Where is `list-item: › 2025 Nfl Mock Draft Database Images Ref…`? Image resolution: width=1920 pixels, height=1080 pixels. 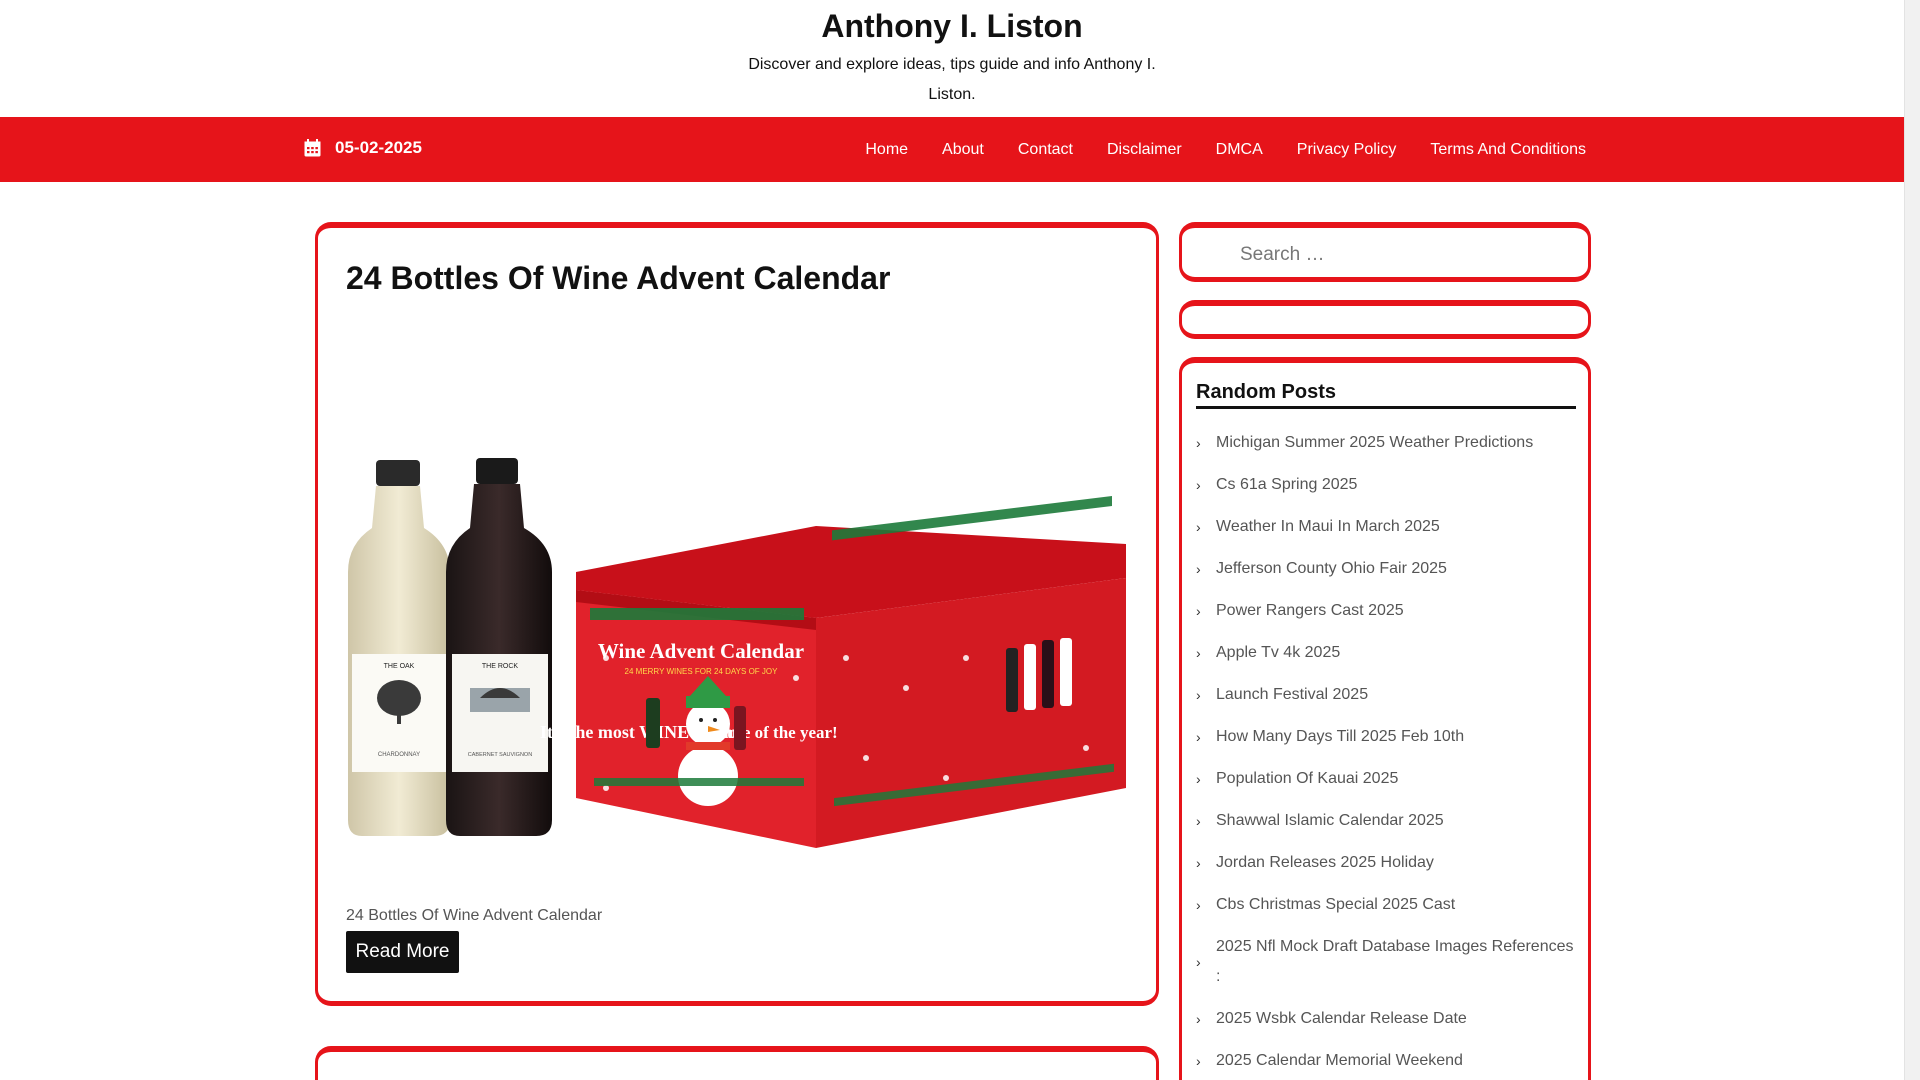
list-item: › 2025 Nfl Mock Draft Database Images Ref… is located at coordinates (1388, 962).